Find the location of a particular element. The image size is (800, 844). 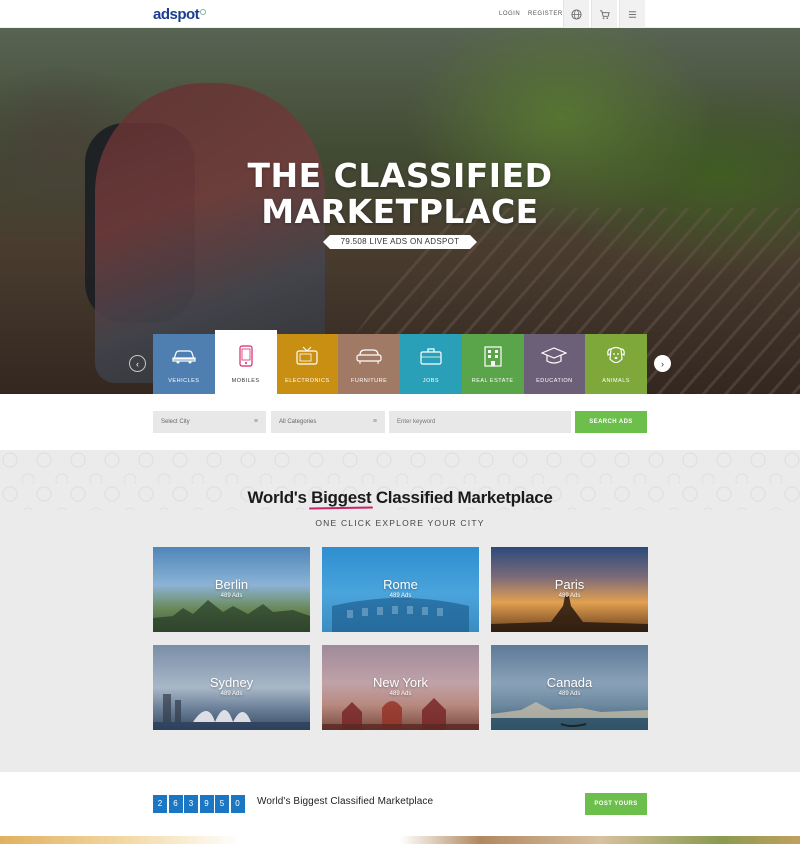

carousel-prev-button: ‹ is located at coordinates (137, 363).